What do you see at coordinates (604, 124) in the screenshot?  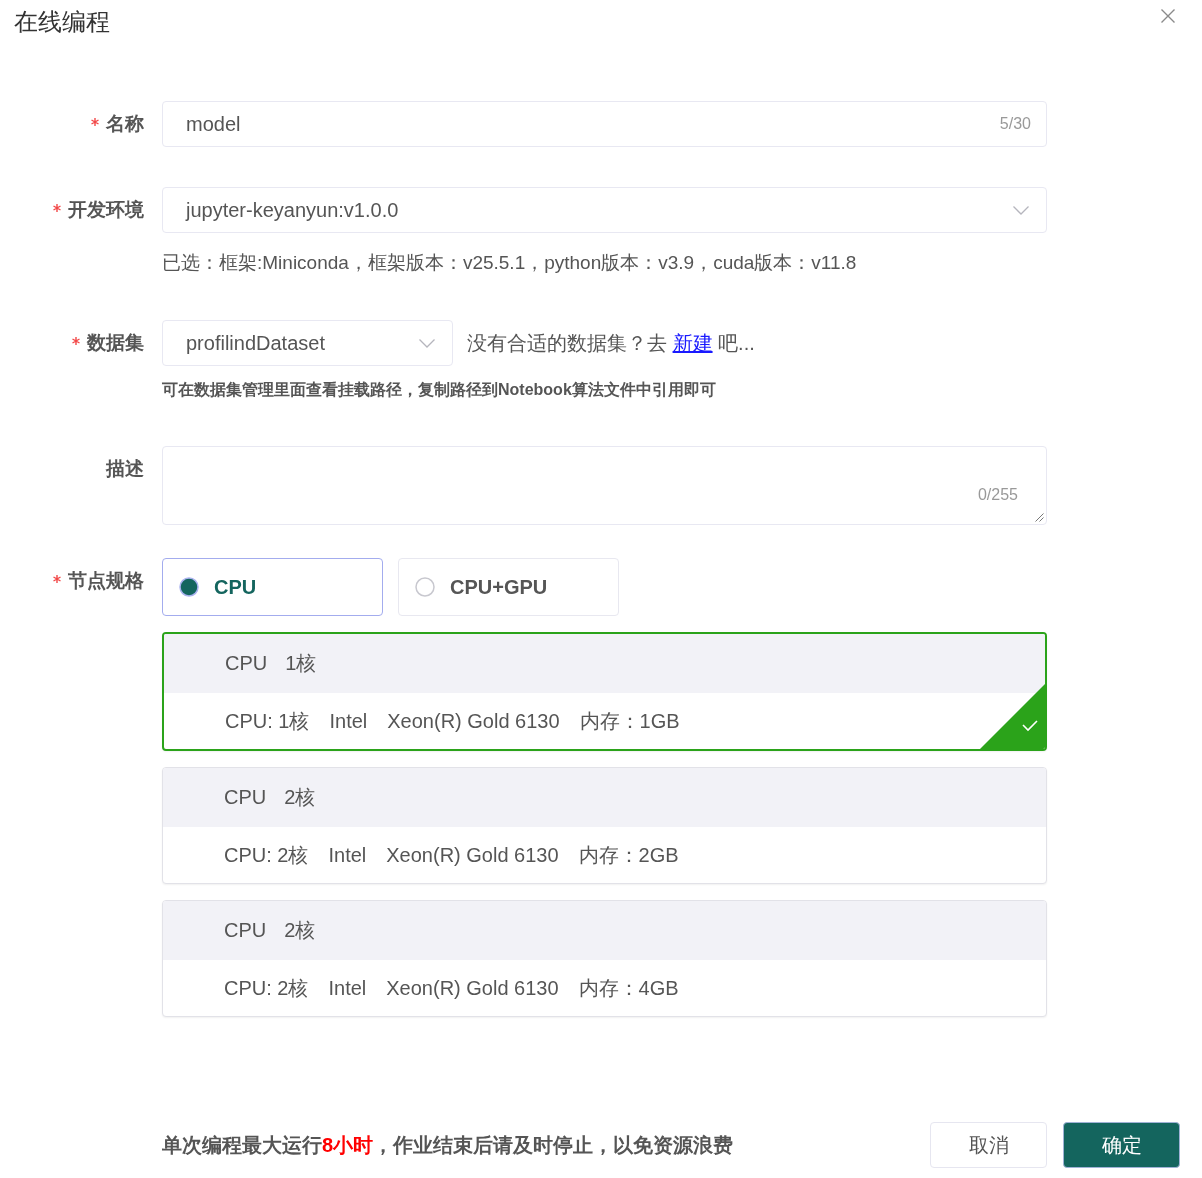 I see `name-input: model 5/30` at bounding box center [604, 124].